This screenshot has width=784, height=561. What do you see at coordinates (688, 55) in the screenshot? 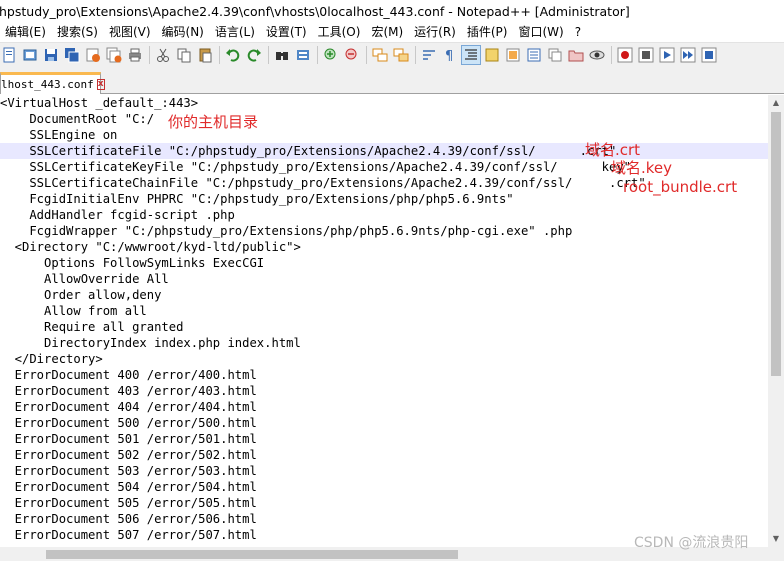
I see `run-macro-multiple-icon` at bounding box center [688, 55].